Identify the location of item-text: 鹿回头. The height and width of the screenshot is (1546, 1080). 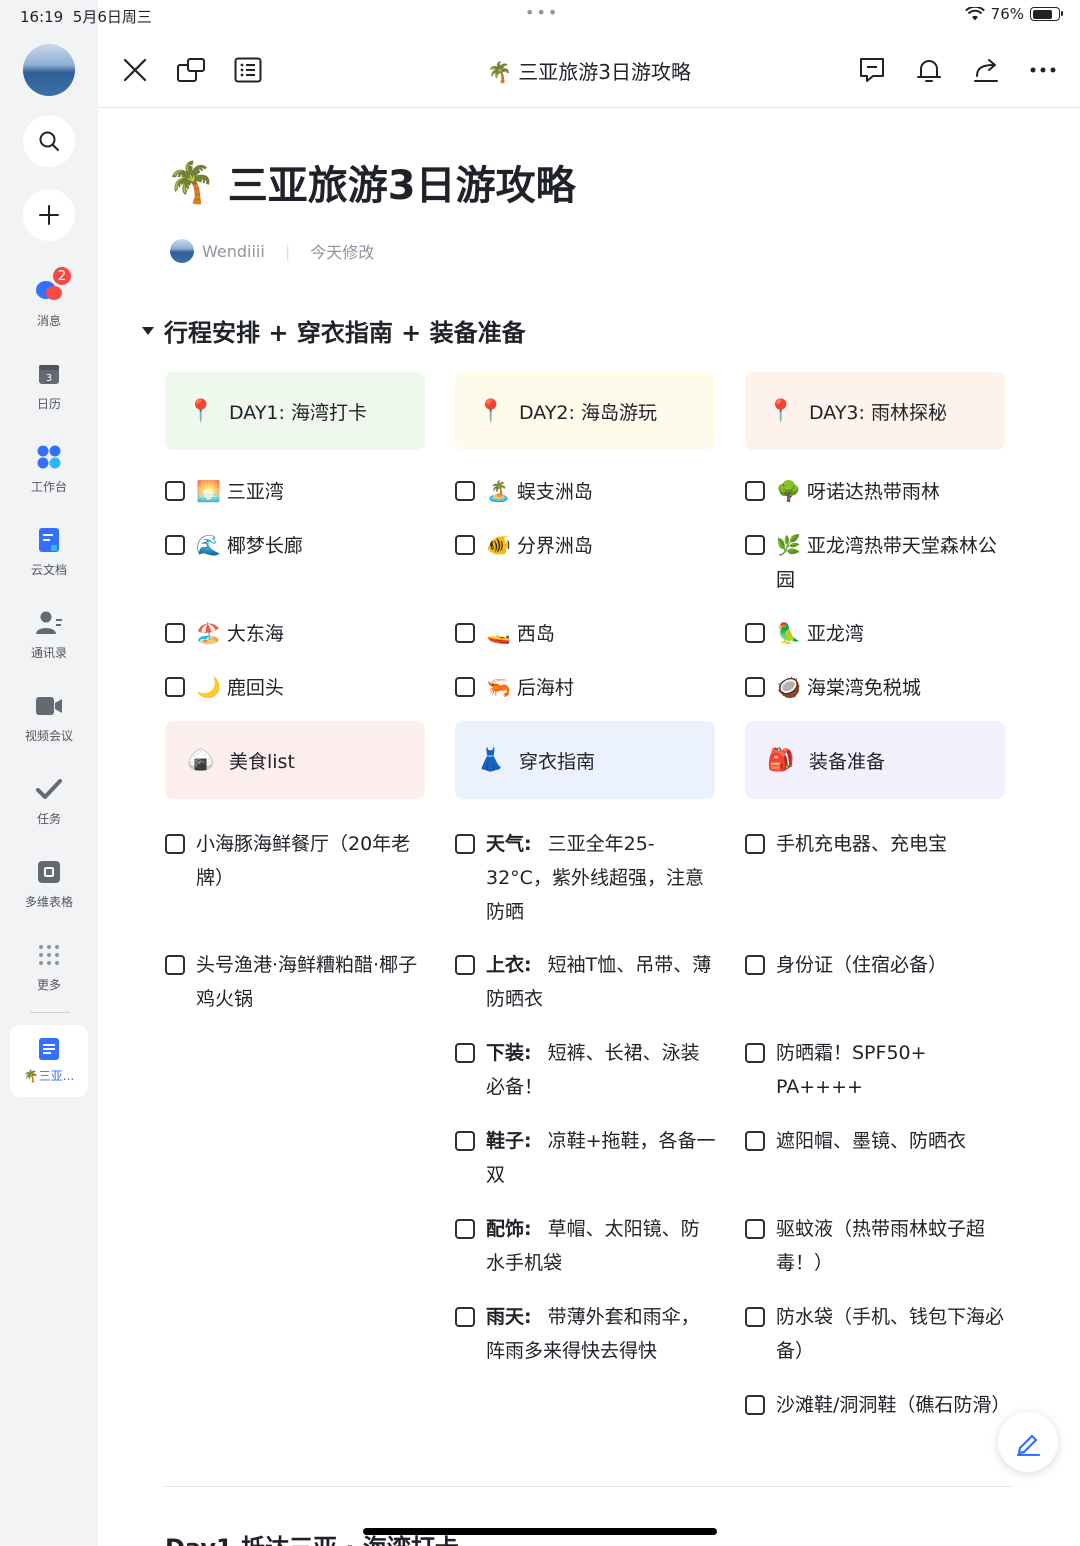
(255, 688).